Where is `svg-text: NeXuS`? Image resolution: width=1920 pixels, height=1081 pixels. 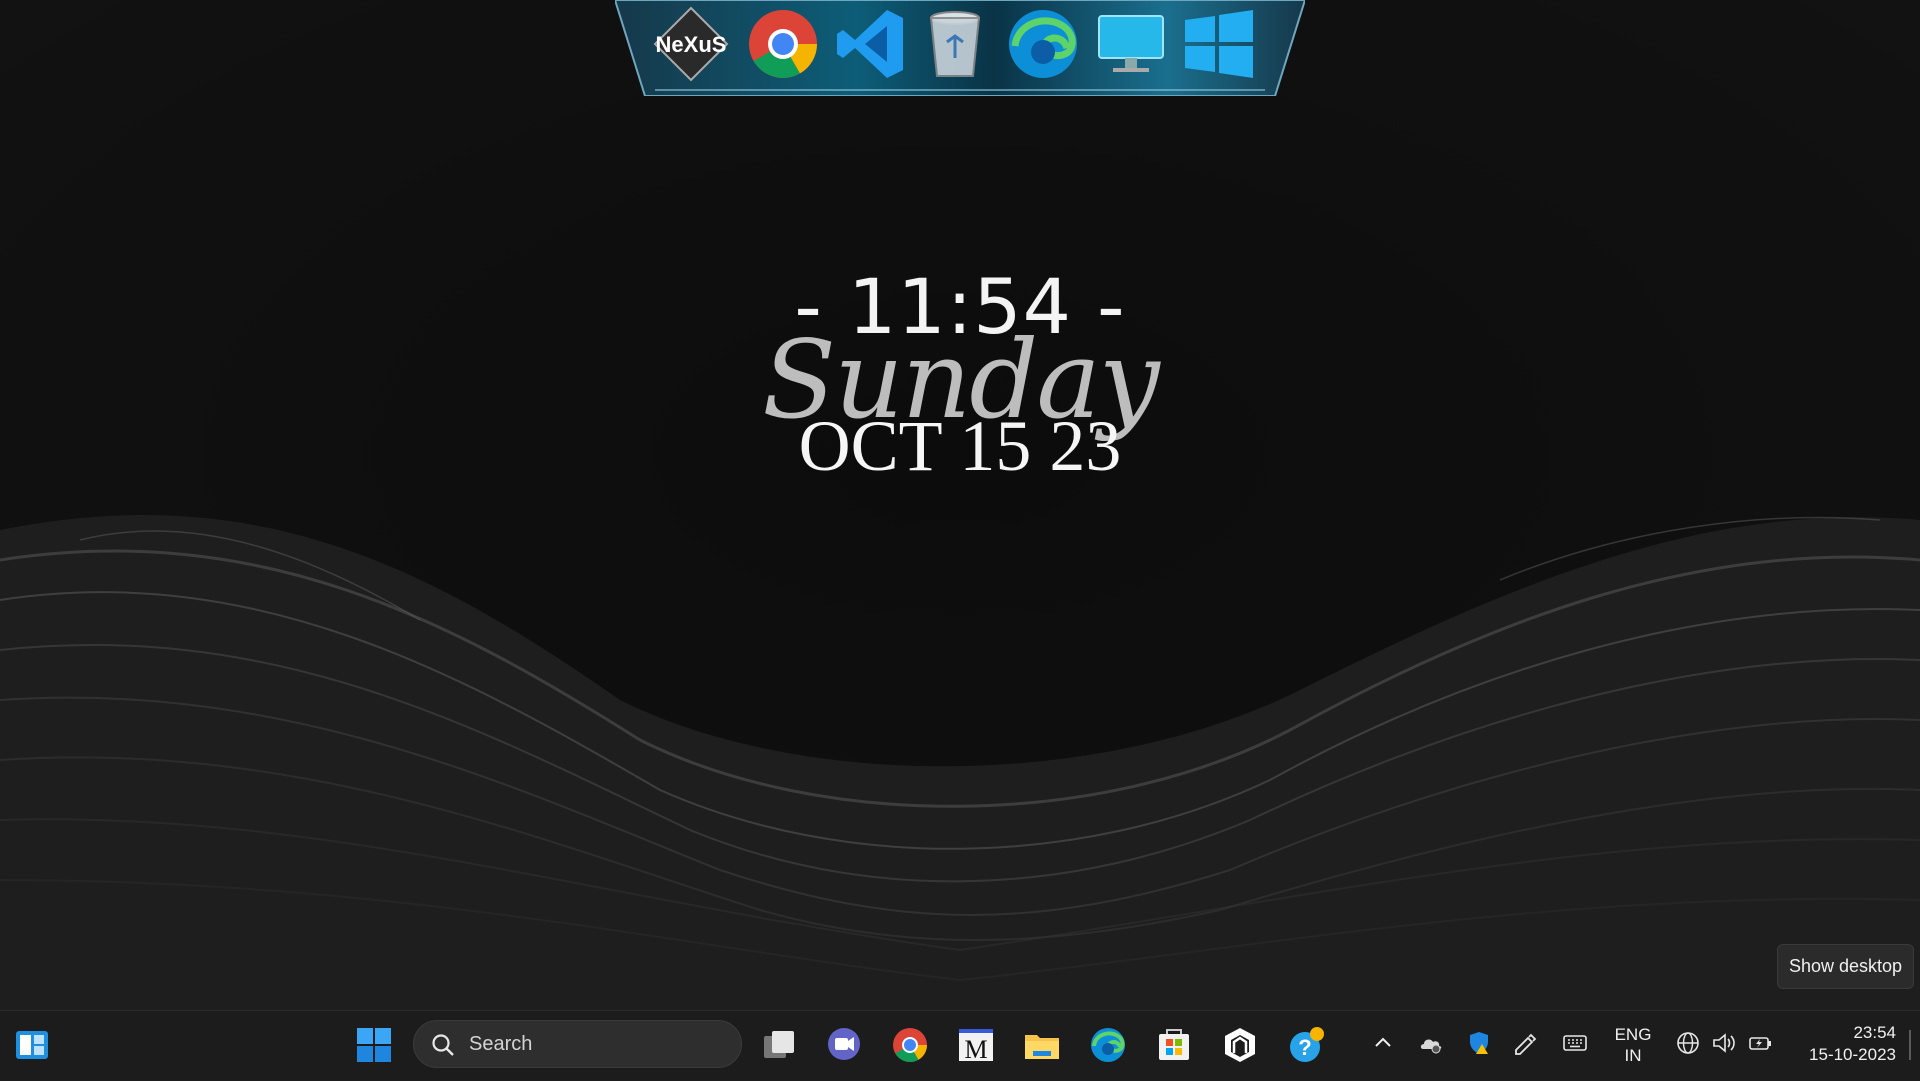 svg-text: NeXuS is located at coordinates (691, 44).